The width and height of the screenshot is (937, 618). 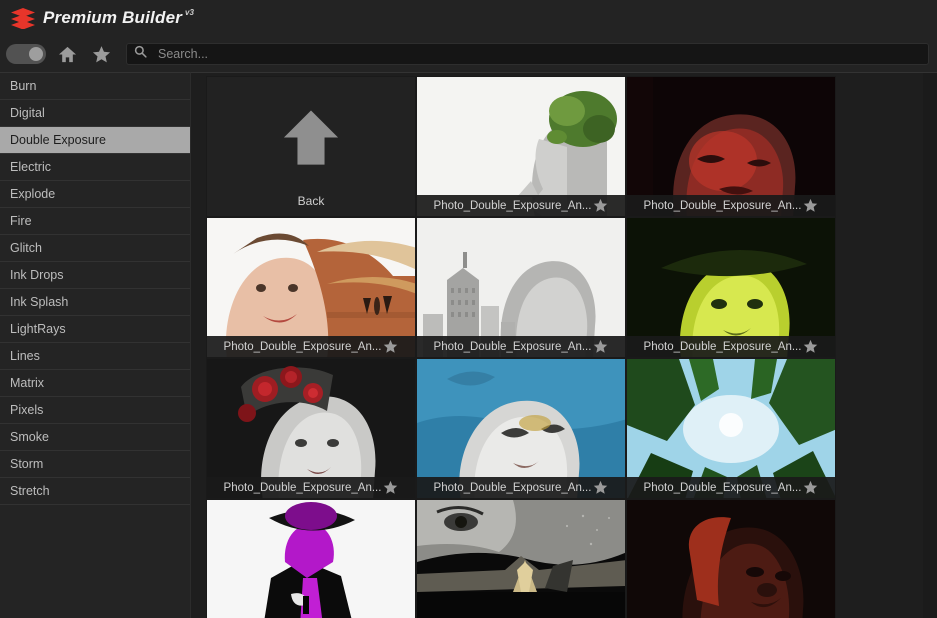 What do you see at coordinates (95, 275) in the screenshot?
I see `sidebar-item-ink-drops: Ink Drops` at bounding box center [95, 275].